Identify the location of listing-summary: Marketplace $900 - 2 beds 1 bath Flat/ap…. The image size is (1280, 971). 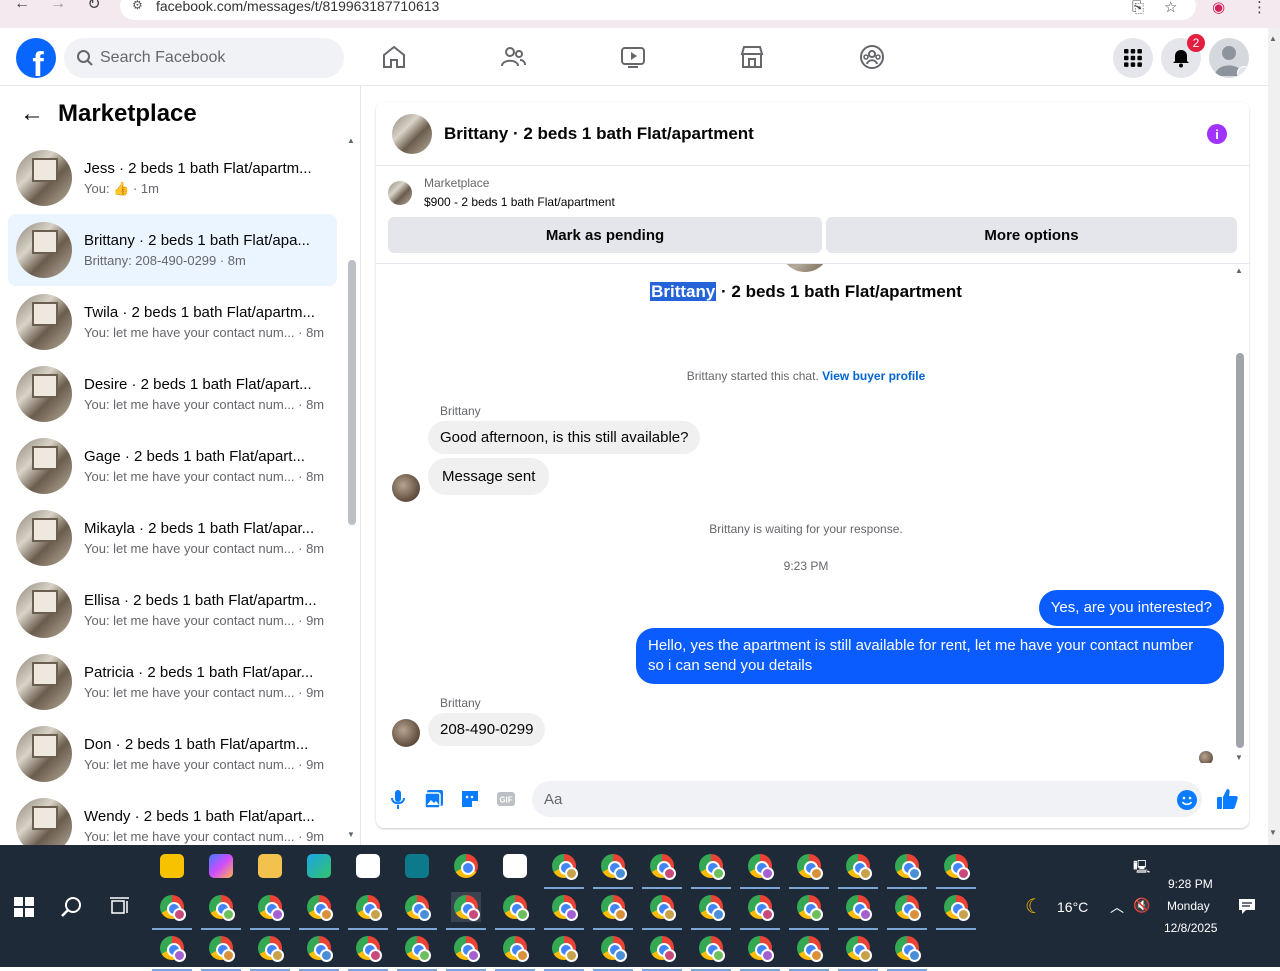
(501, 192).